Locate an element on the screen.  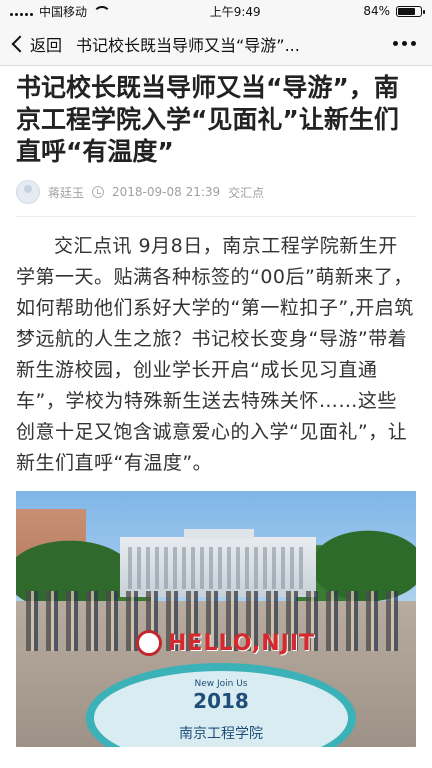
chevron-left-icon is located at coordinates (20, 43).